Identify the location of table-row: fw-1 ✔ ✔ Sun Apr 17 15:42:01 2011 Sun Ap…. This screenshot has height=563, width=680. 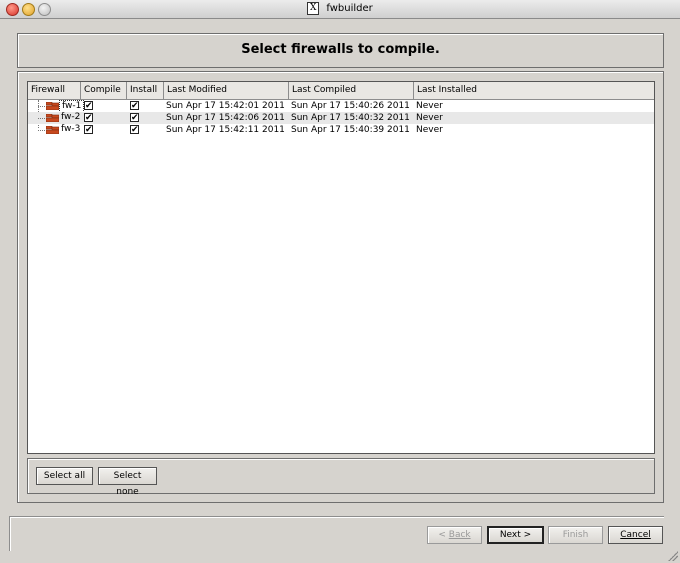
(341, 106).